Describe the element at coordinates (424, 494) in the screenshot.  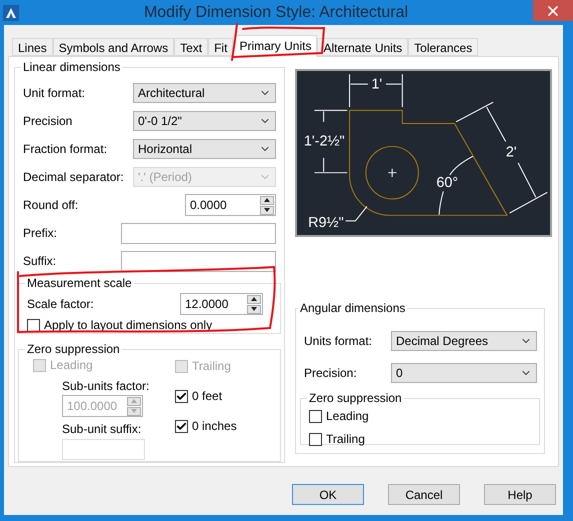
I see `dialog-button: Cancel` at that location.